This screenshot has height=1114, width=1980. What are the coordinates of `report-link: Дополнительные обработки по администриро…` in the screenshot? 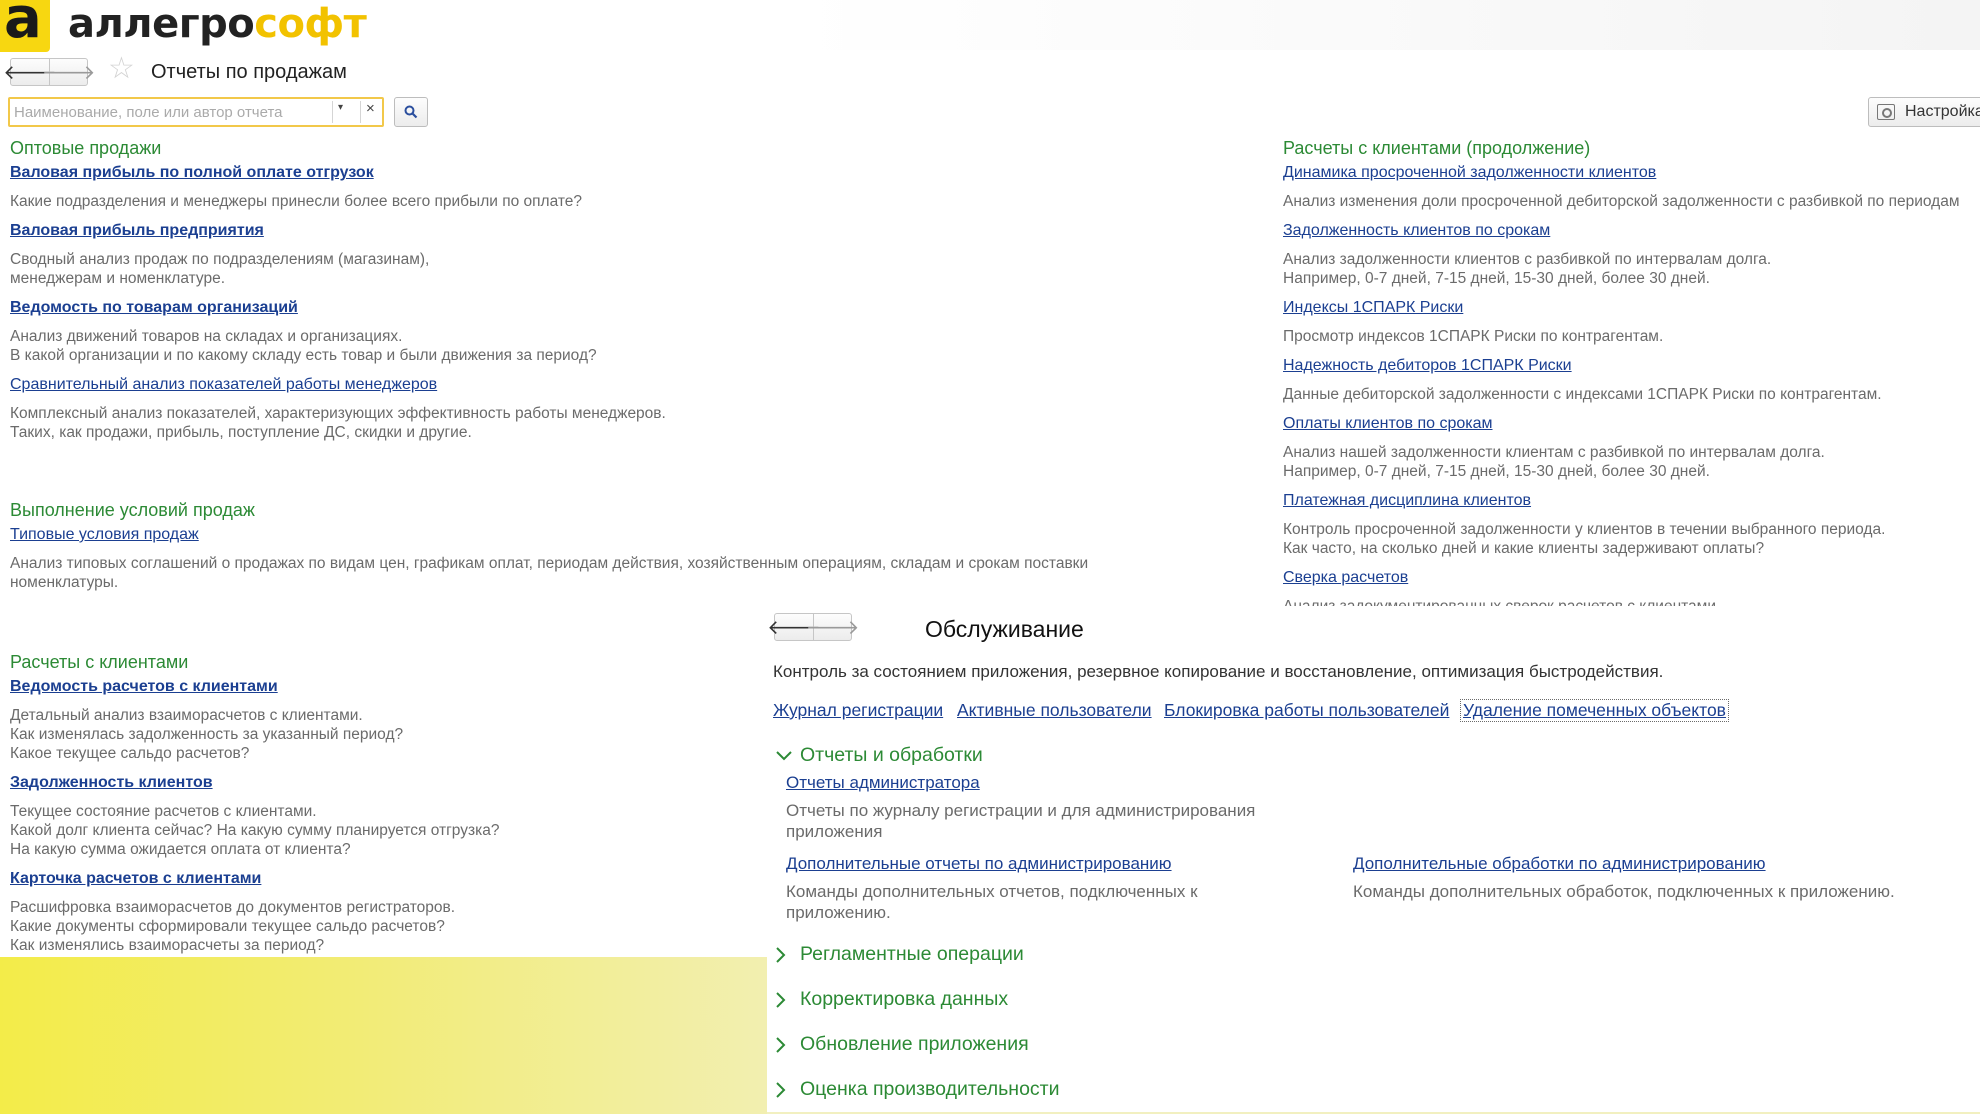 It's located at (1559, 864).